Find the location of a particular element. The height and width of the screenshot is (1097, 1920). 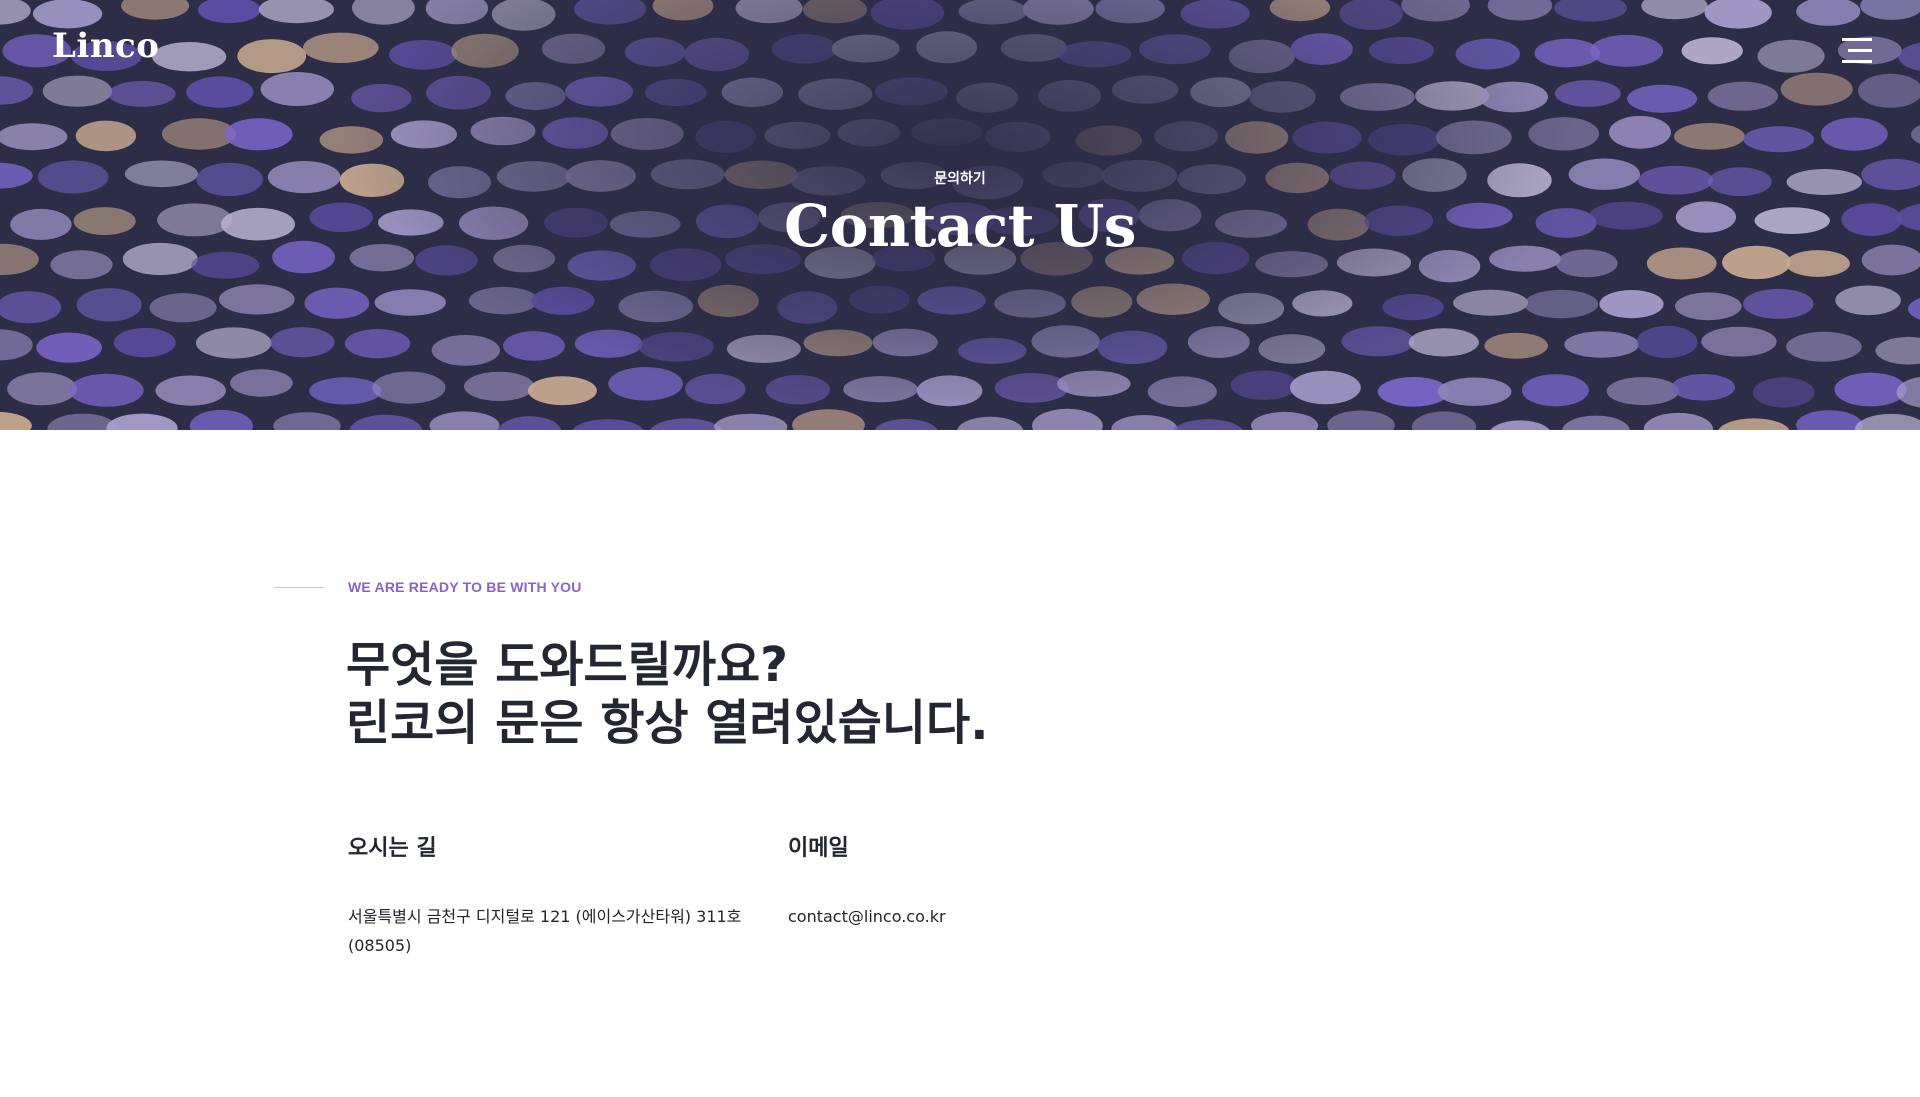

page-title: Contact Us is located at coordinates (960, 226).